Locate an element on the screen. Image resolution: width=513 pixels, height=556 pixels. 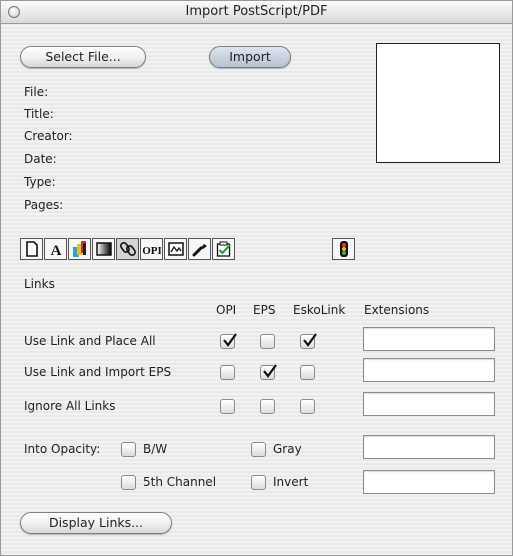
creator-label: Creator: is located at coordinates (48, 136).